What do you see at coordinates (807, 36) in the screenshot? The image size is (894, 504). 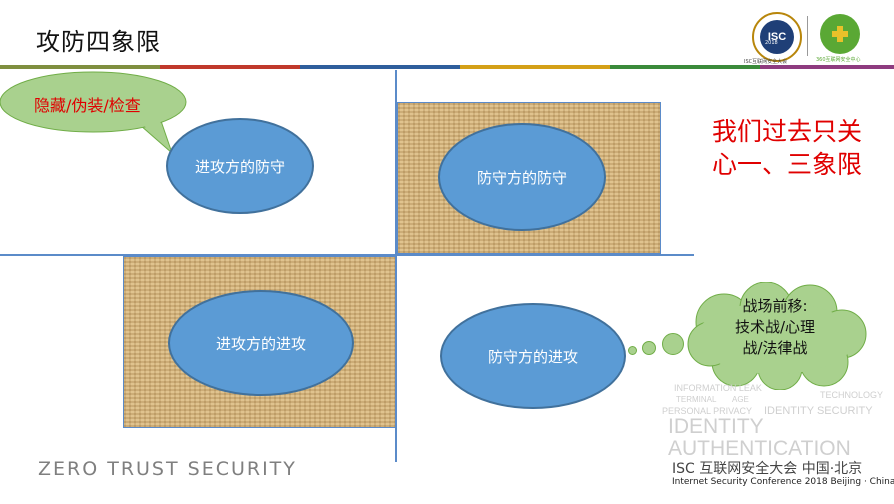 I see `logo-separator` at bounding box center [807, 36].